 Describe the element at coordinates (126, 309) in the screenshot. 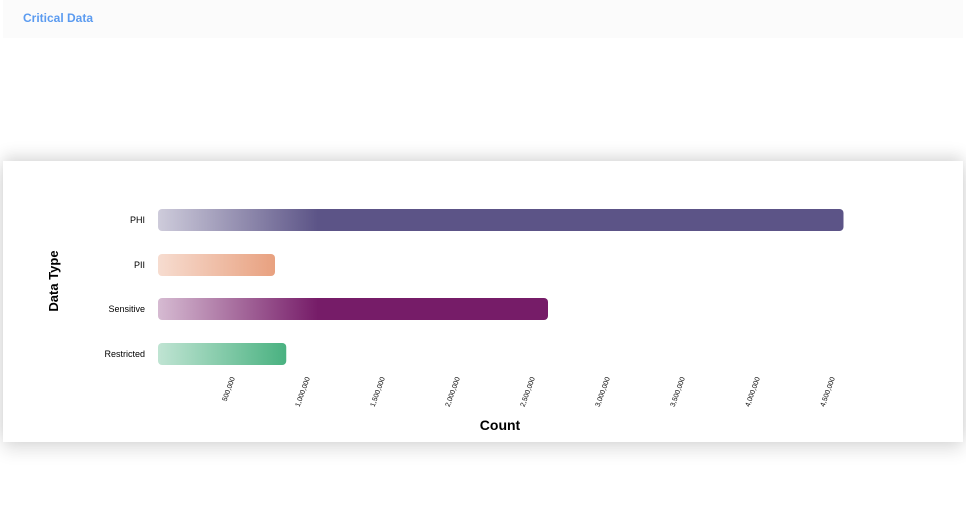

I see `y-tick-label: Sensitive` at that location.